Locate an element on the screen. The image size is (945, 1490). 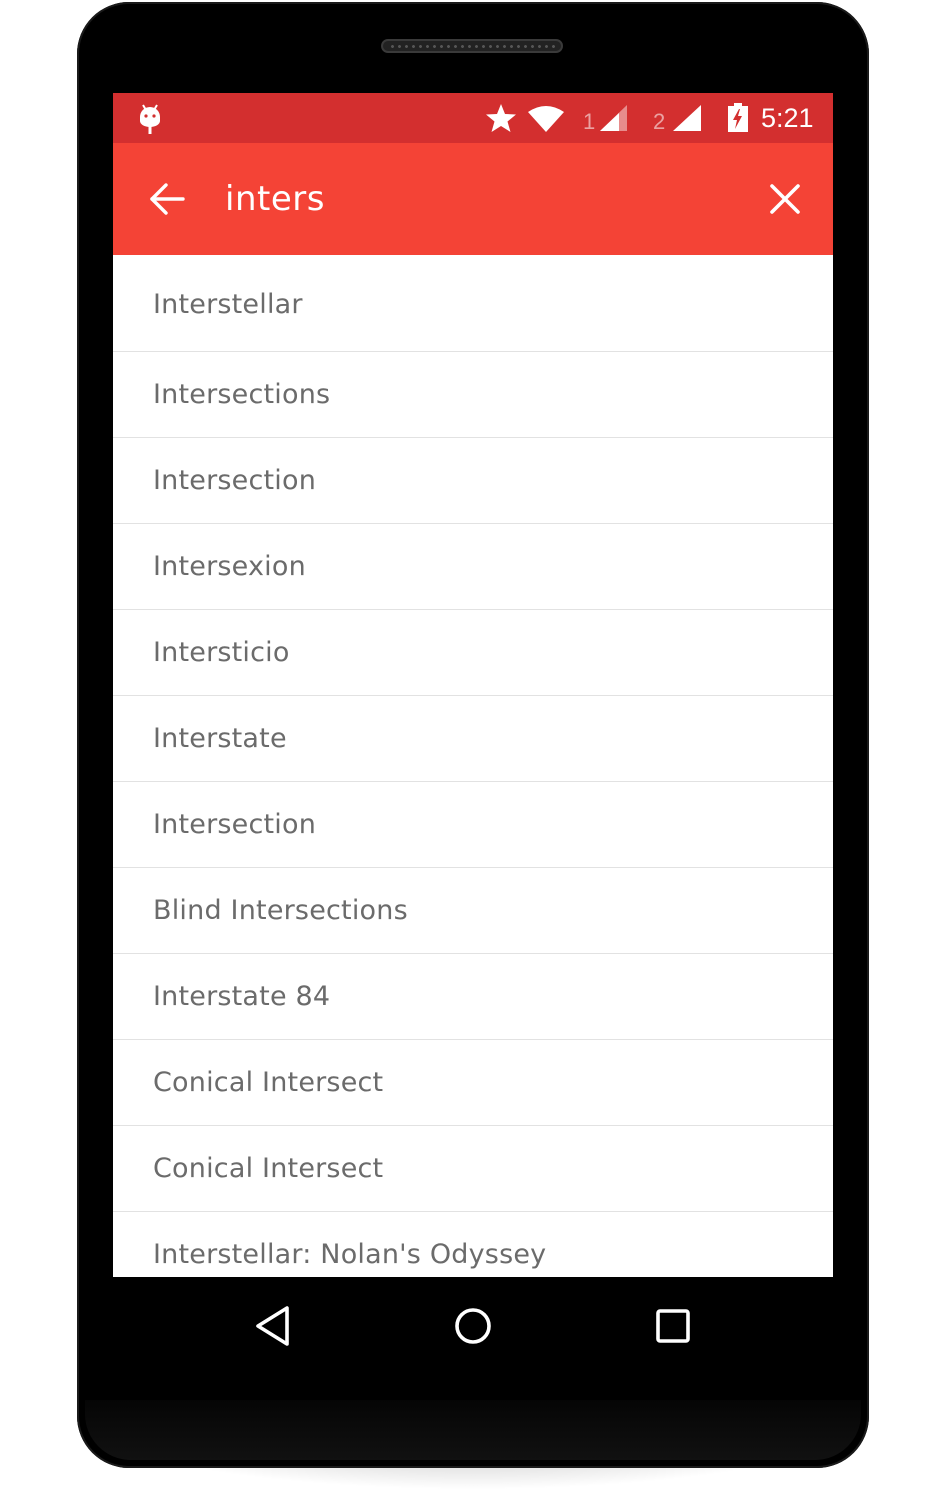
home-circle-icon is located at coordinates (473, 1326).